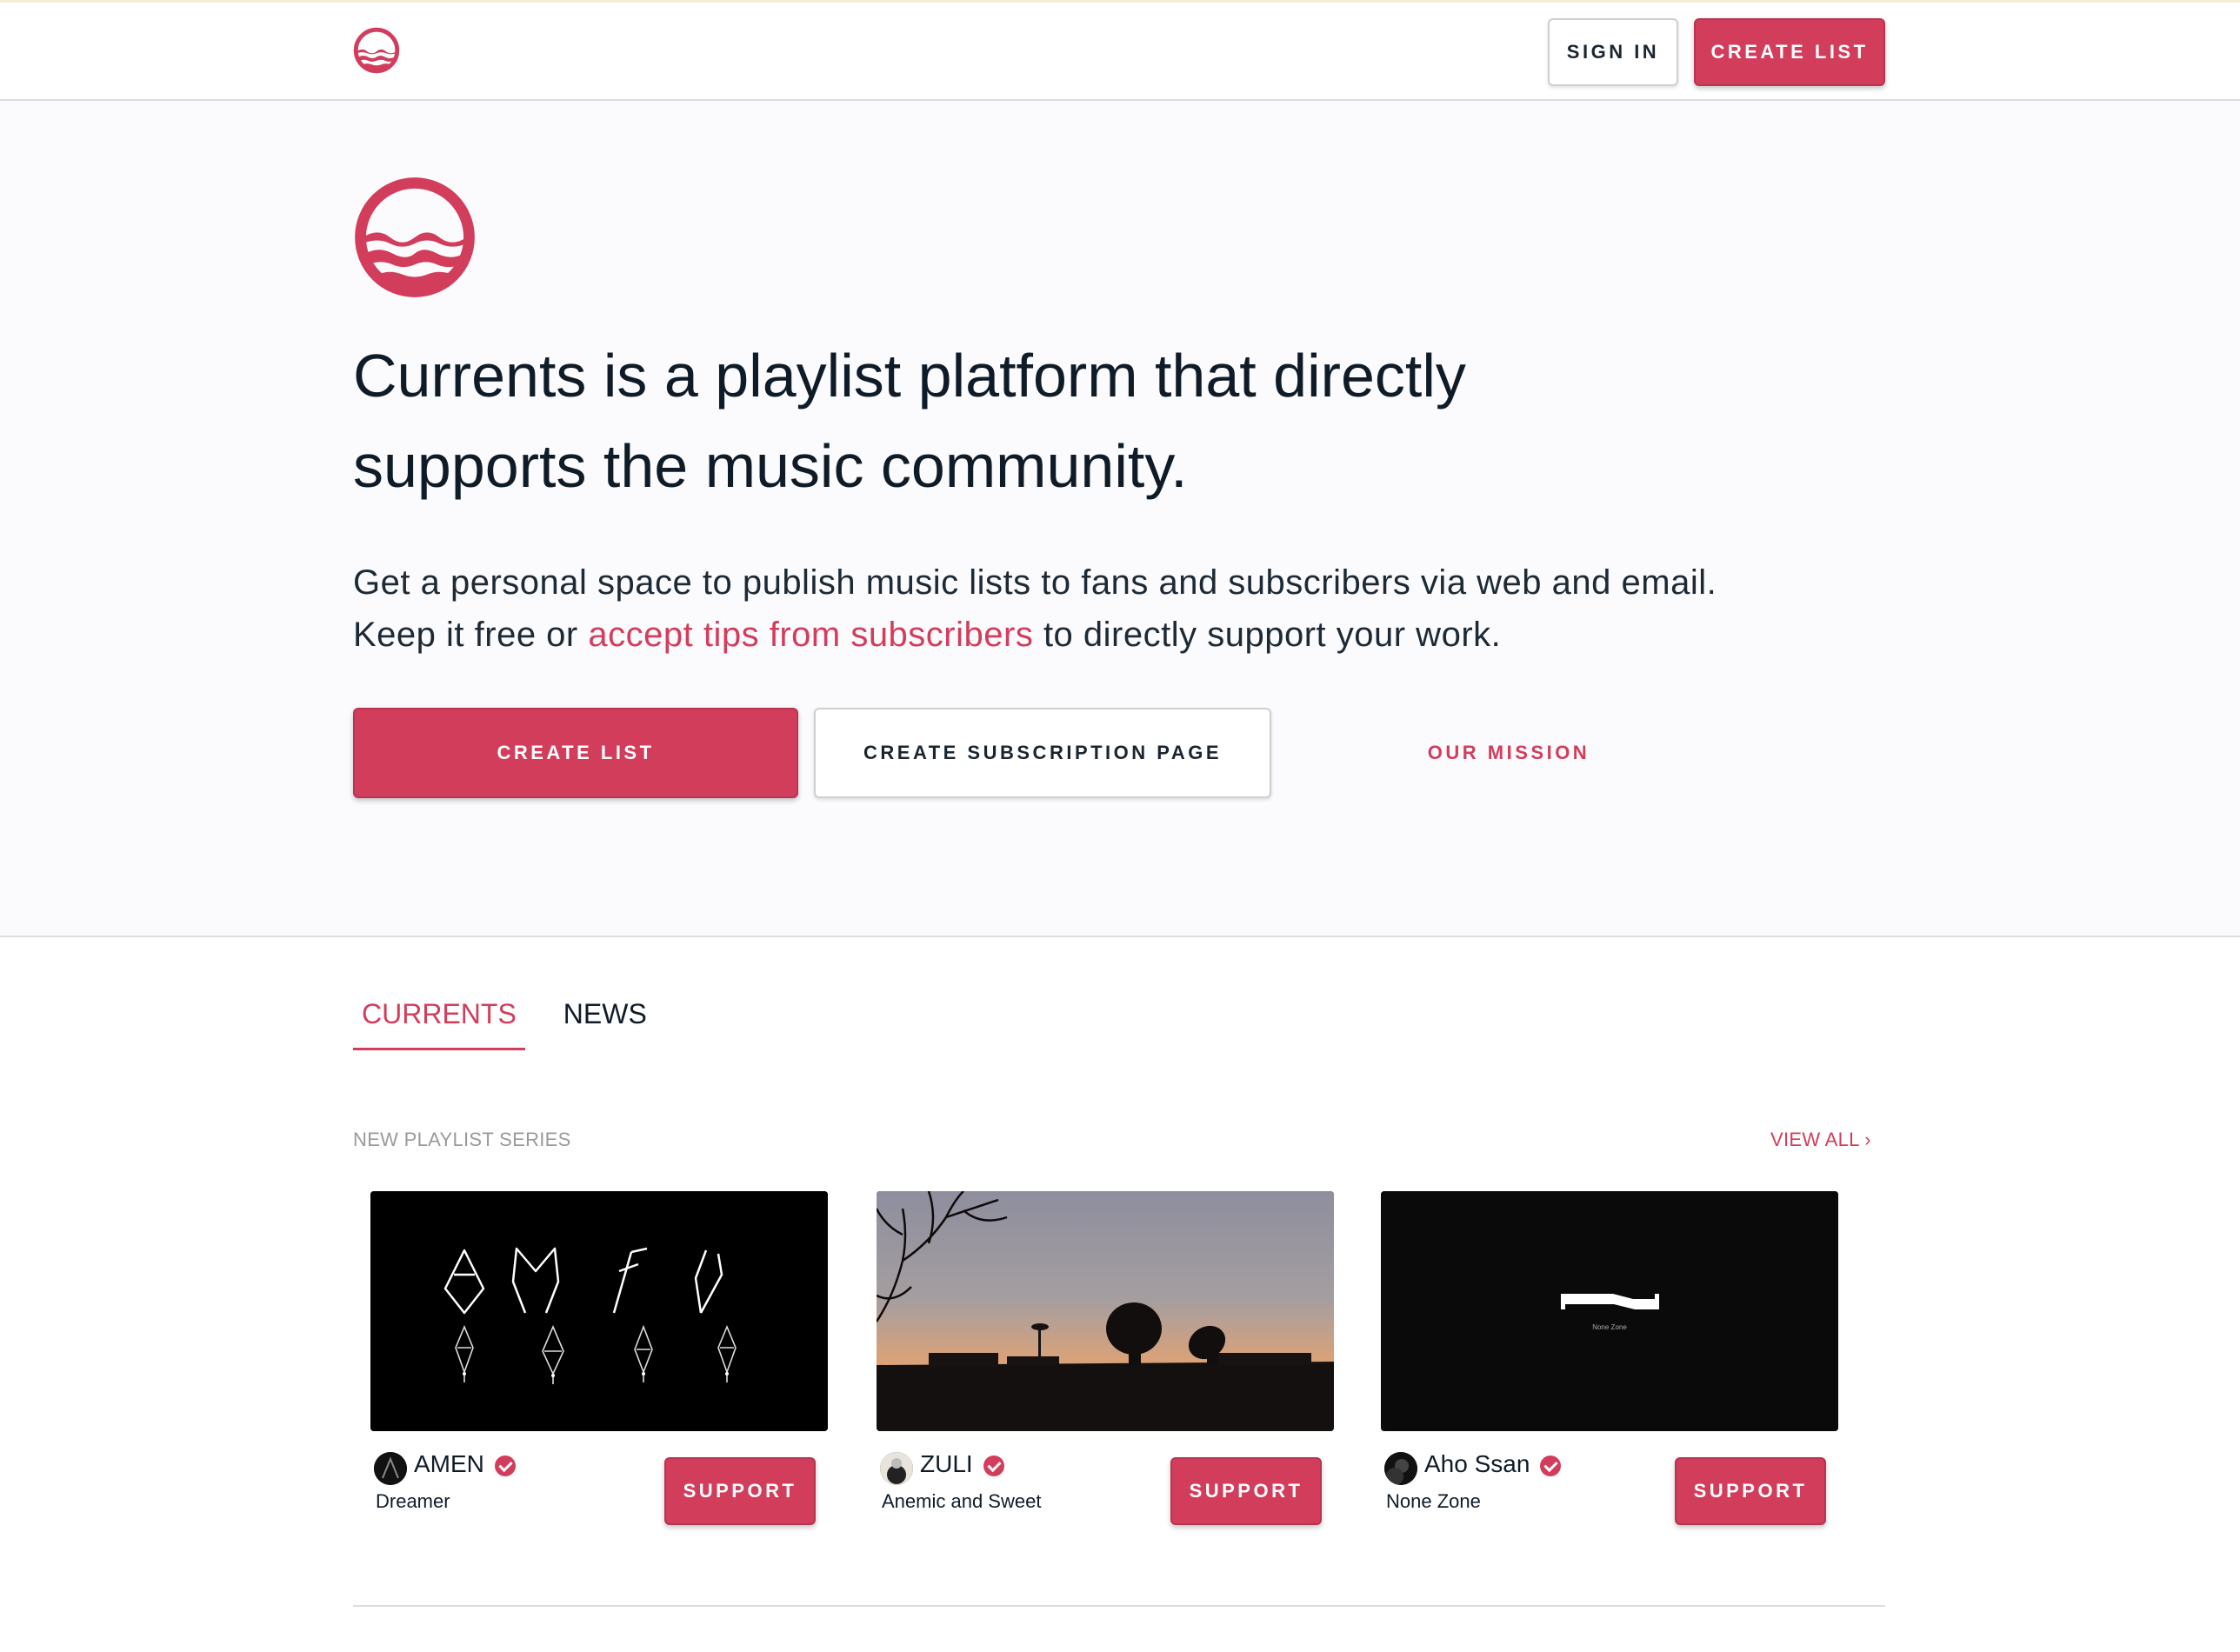 The width and height of the screenshot is (2240, 1652). What do you see at coordinates (439, 1024) in the screenshot?
I see `tab-currents: CURRENTS` at bounding box center [439, 1024].